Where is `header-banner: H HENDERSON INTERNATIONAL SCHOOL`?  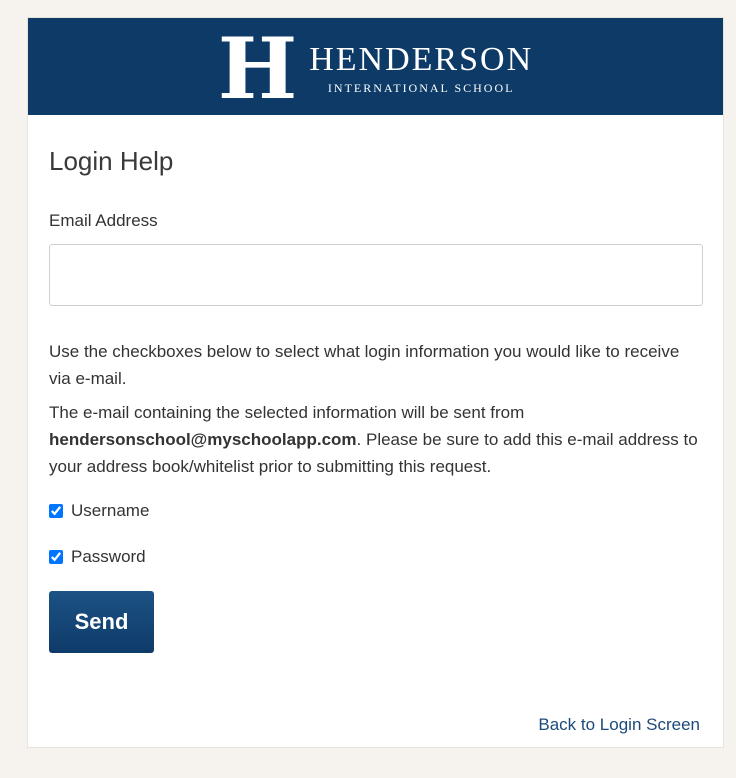
header-banner: H HENDERSON INTERNATIONAL SCHOOL is located at coordinates (375, 66).